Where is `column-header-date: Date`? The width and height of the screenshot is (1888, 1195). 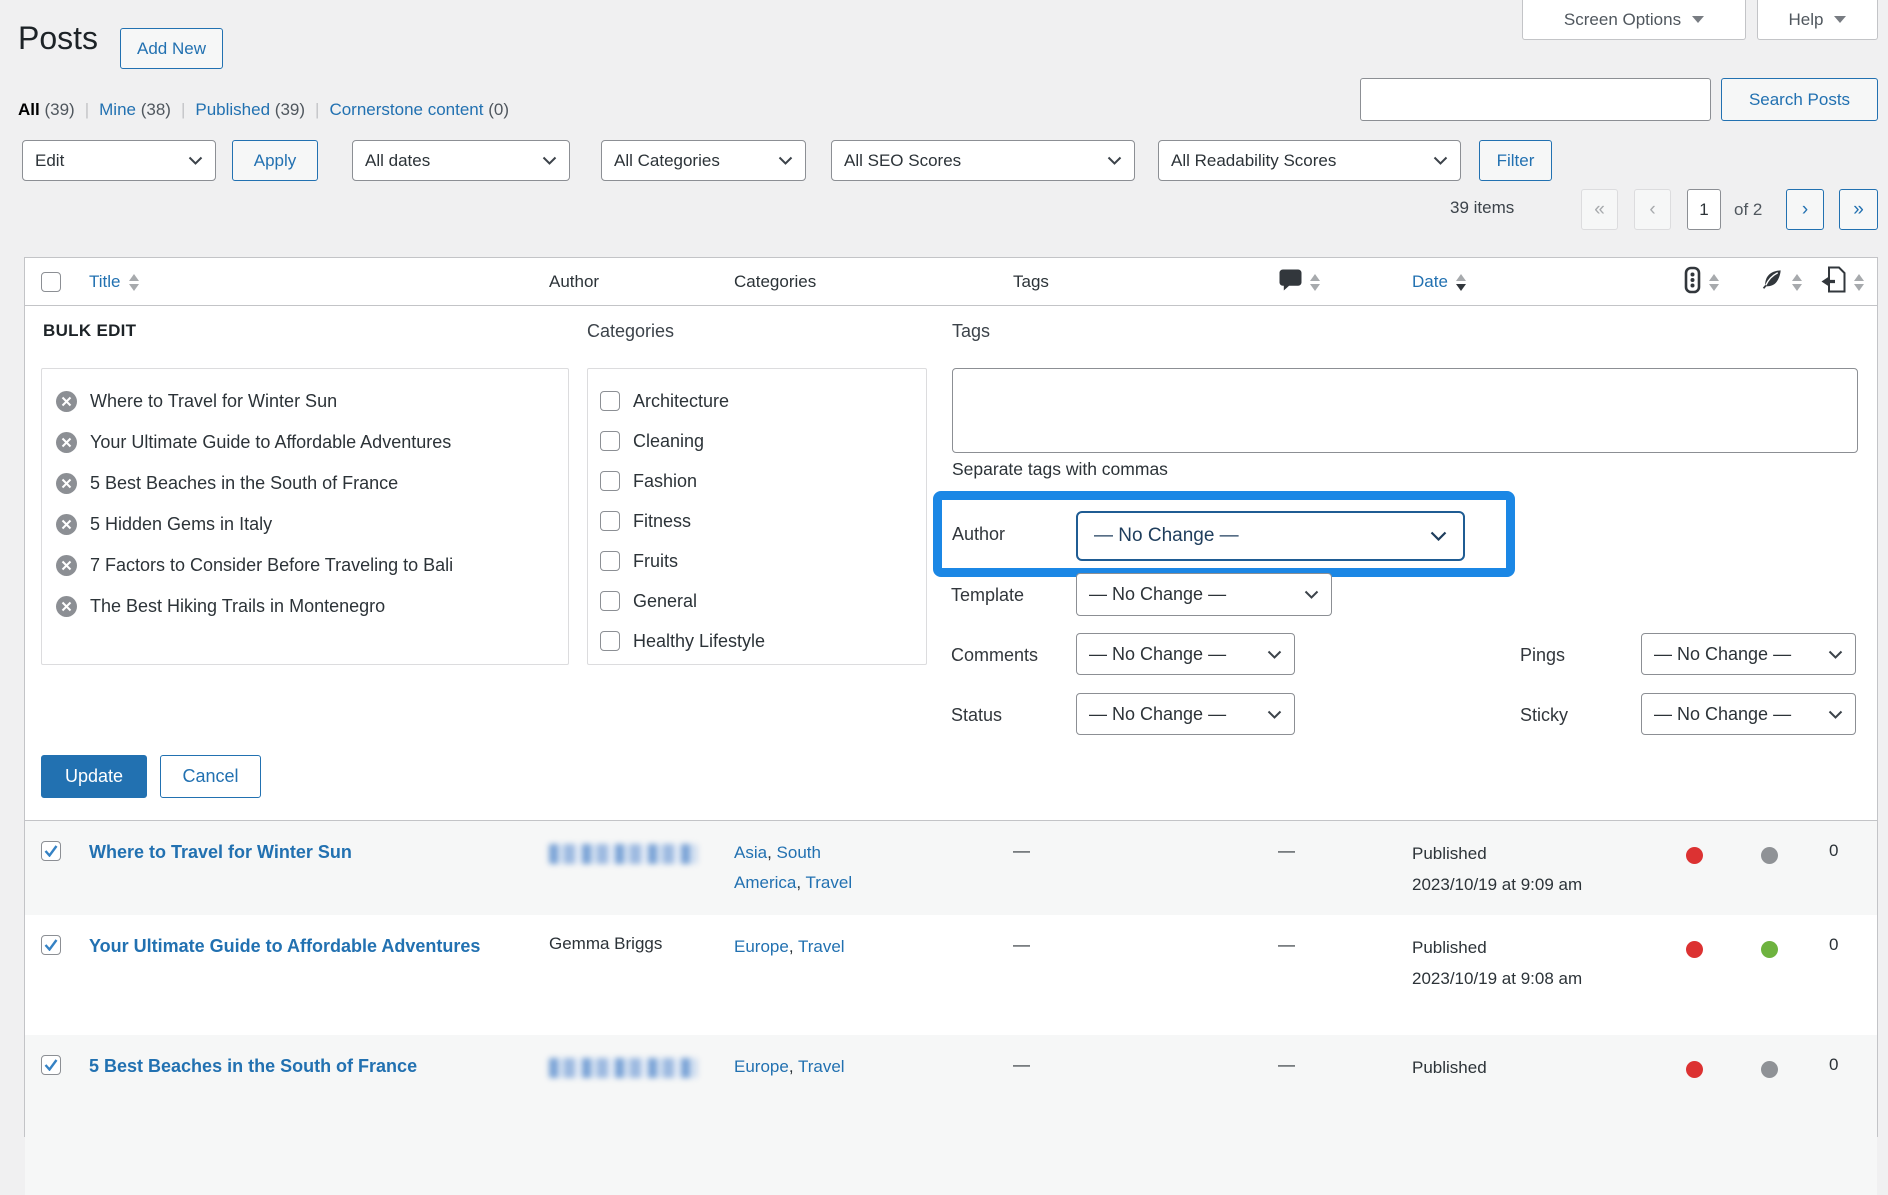 column-header-date: Date is located at coordinates (1439, 282).